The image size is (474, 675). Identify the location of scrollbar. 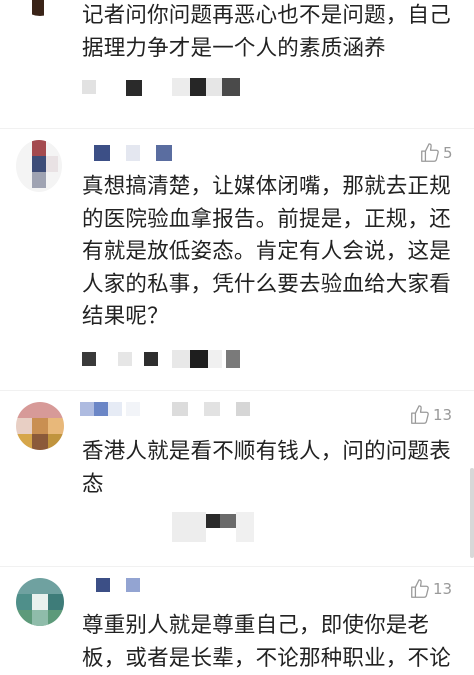
(472, 513).